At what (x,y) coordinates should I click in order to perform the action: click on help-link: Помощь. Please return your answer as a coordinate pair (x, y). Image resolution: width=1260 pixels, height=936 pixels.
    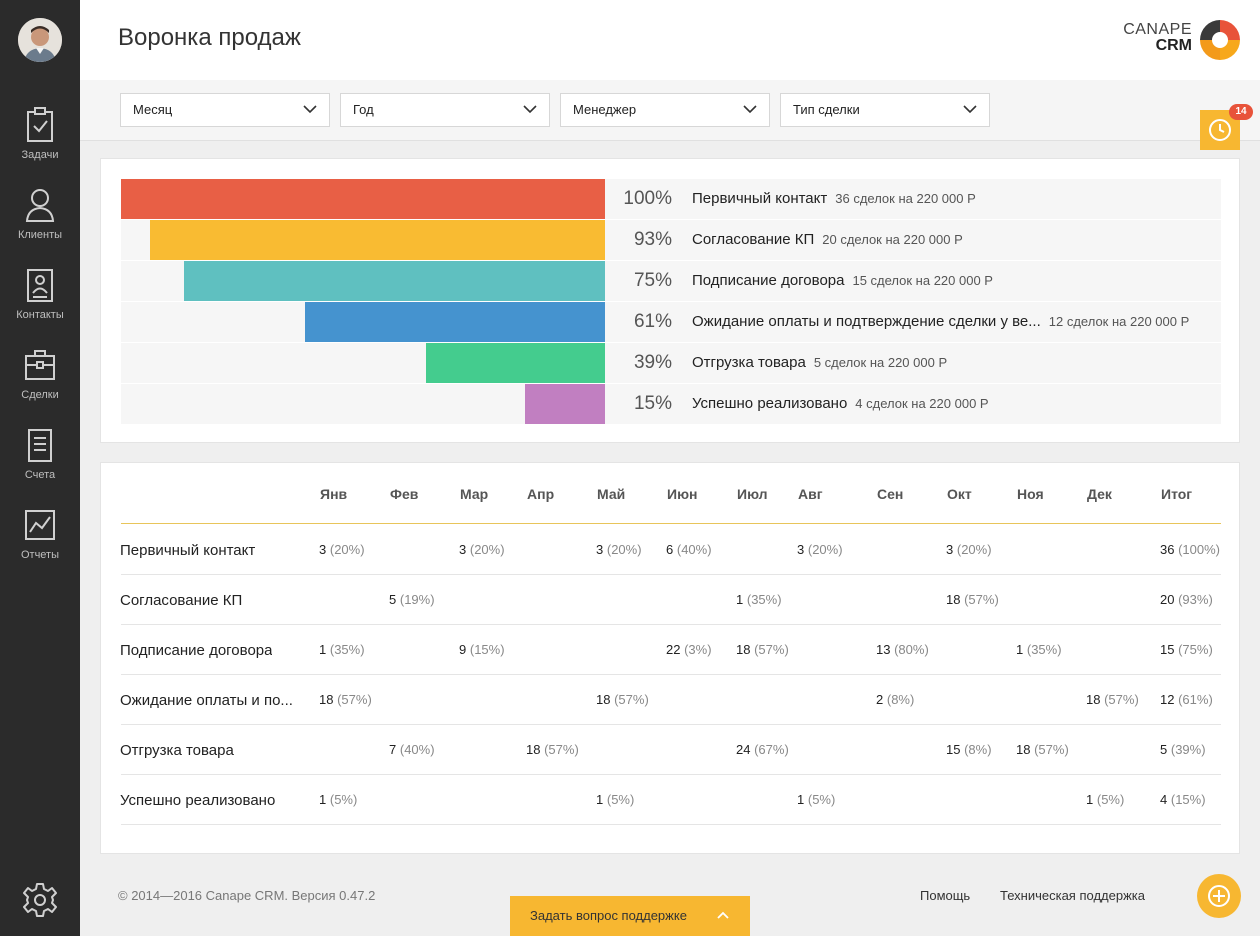
    Looking at the image, I should click on (945, 895).